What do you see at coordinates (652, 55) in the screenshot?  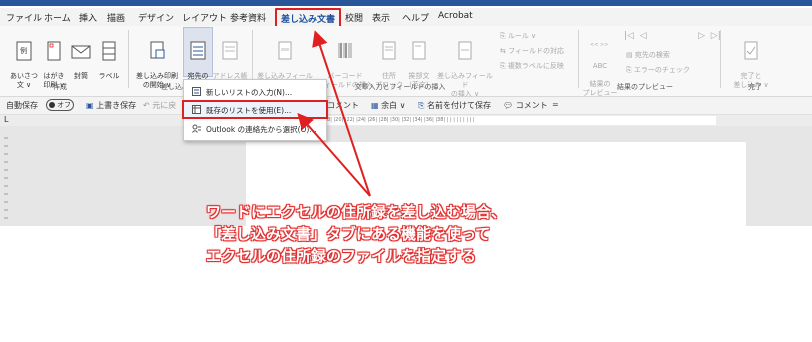 I see `find-recipient-label: 宛先の検索` at bounding box center [652, 55].